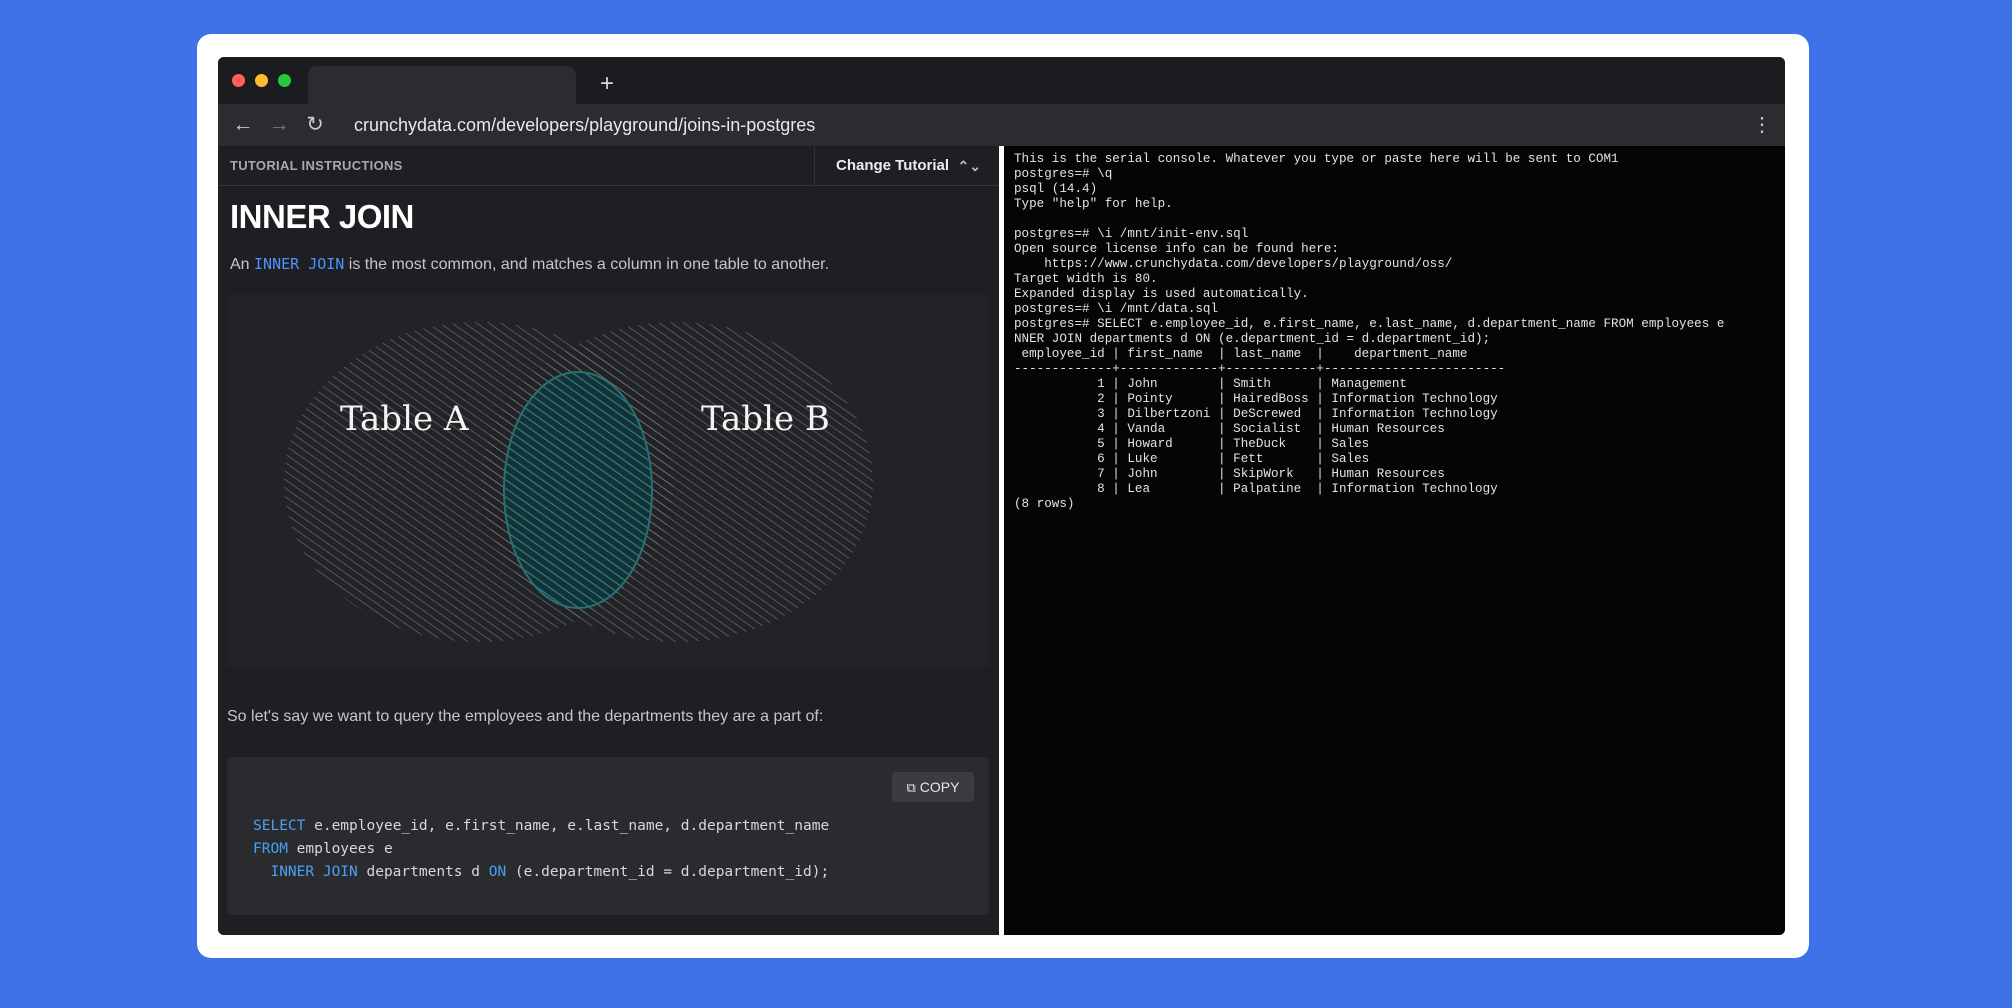 The height and width of the screenshot is (1008, 2012). I want to click on code-text: (e.department_id = d.department_id);, so click(668, 872).